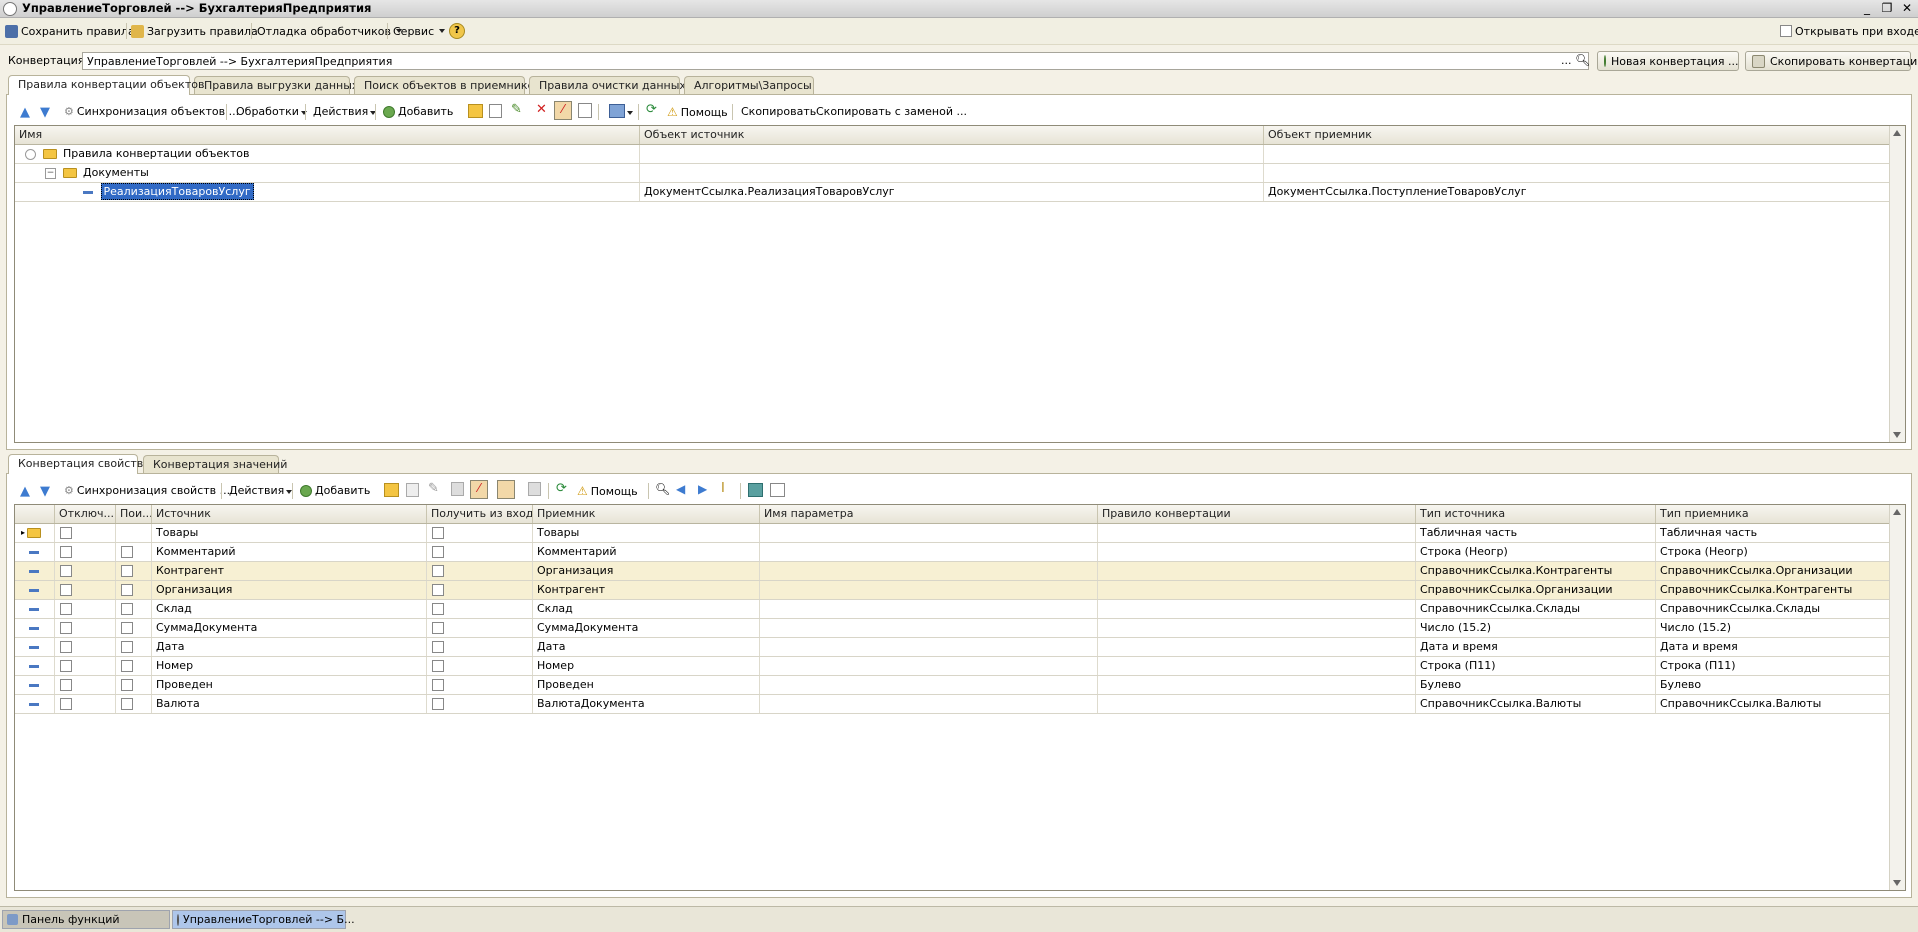 The width and height of the screenshot is (1918, 932). What do you see at coordinates (433, 488) in the screenshot?
I see `edit-icon: ✎` at bounding box center [433, 488].